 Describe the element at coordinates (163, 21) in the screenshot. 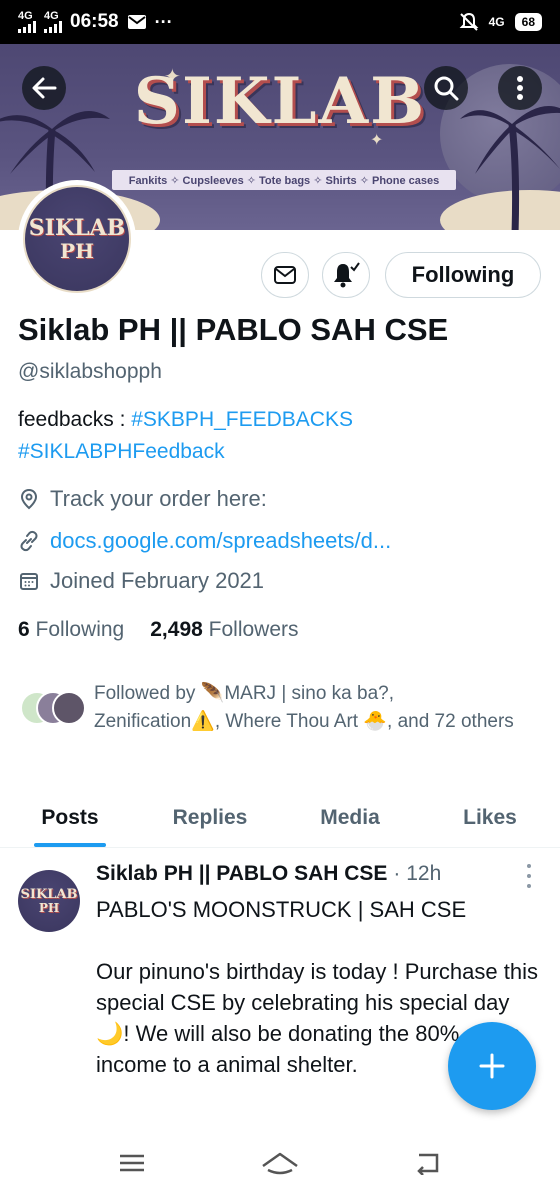

I see `more-notifications-icon: ···` at that location.